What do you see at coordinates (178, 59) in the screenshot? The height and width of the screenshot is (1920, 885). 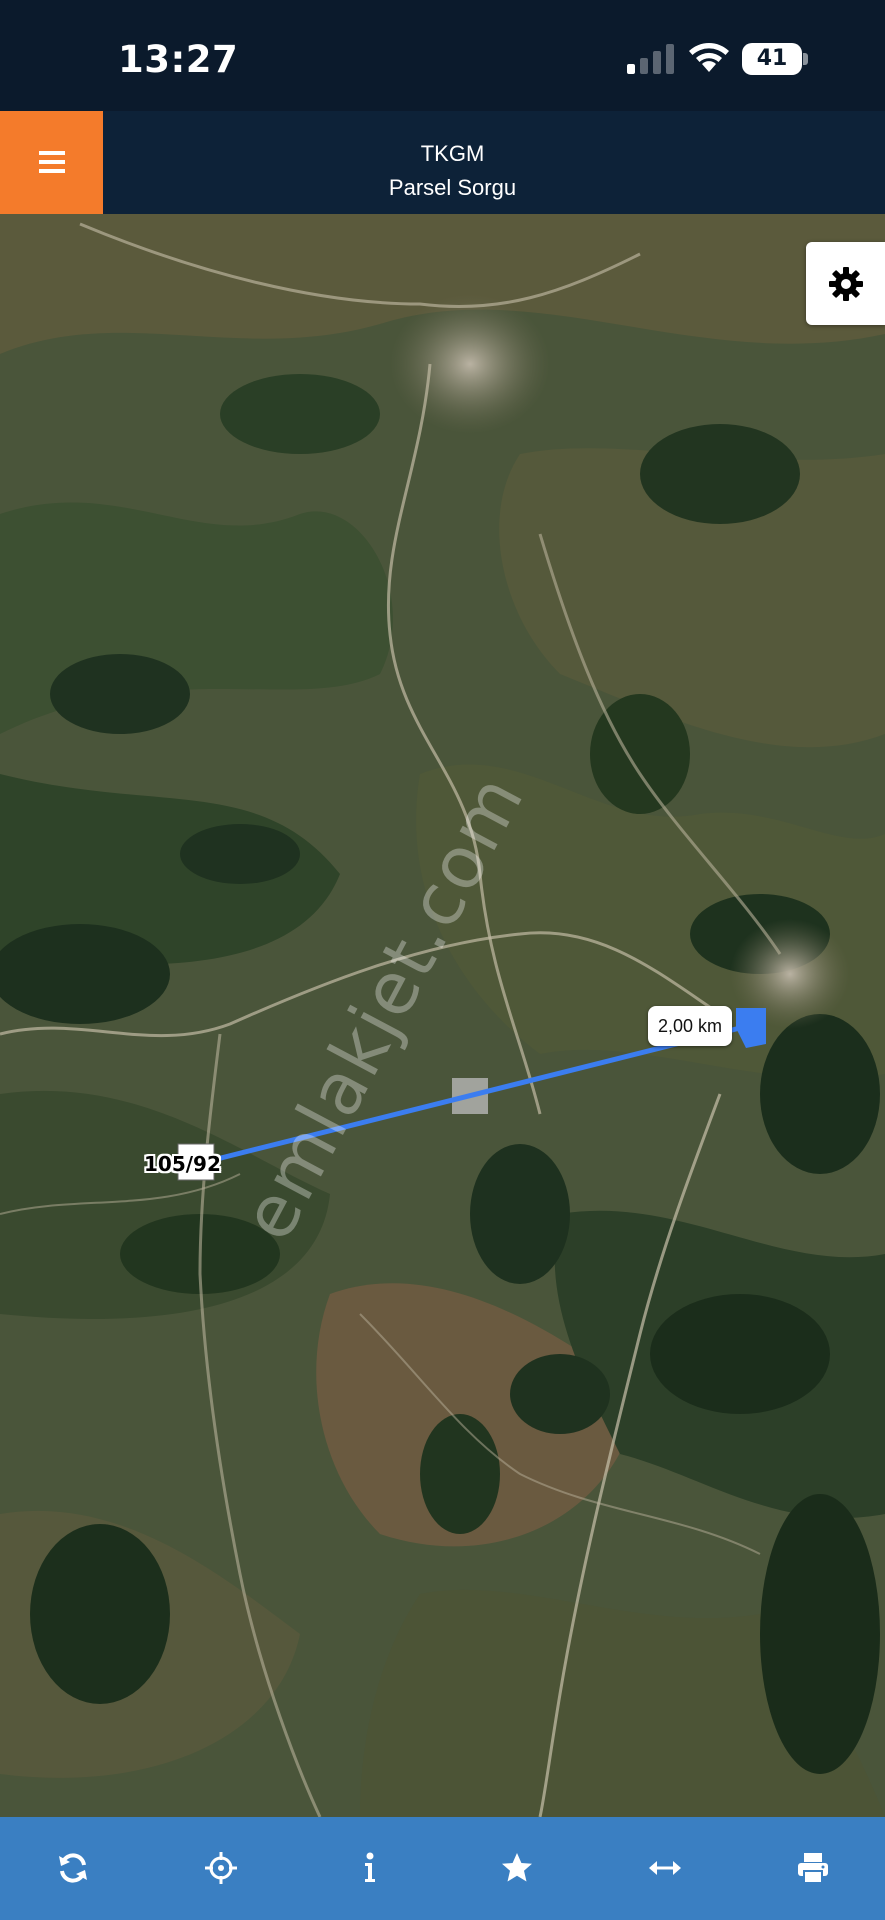 I see `status-time: 13:27` at bounding box center [178, 59].